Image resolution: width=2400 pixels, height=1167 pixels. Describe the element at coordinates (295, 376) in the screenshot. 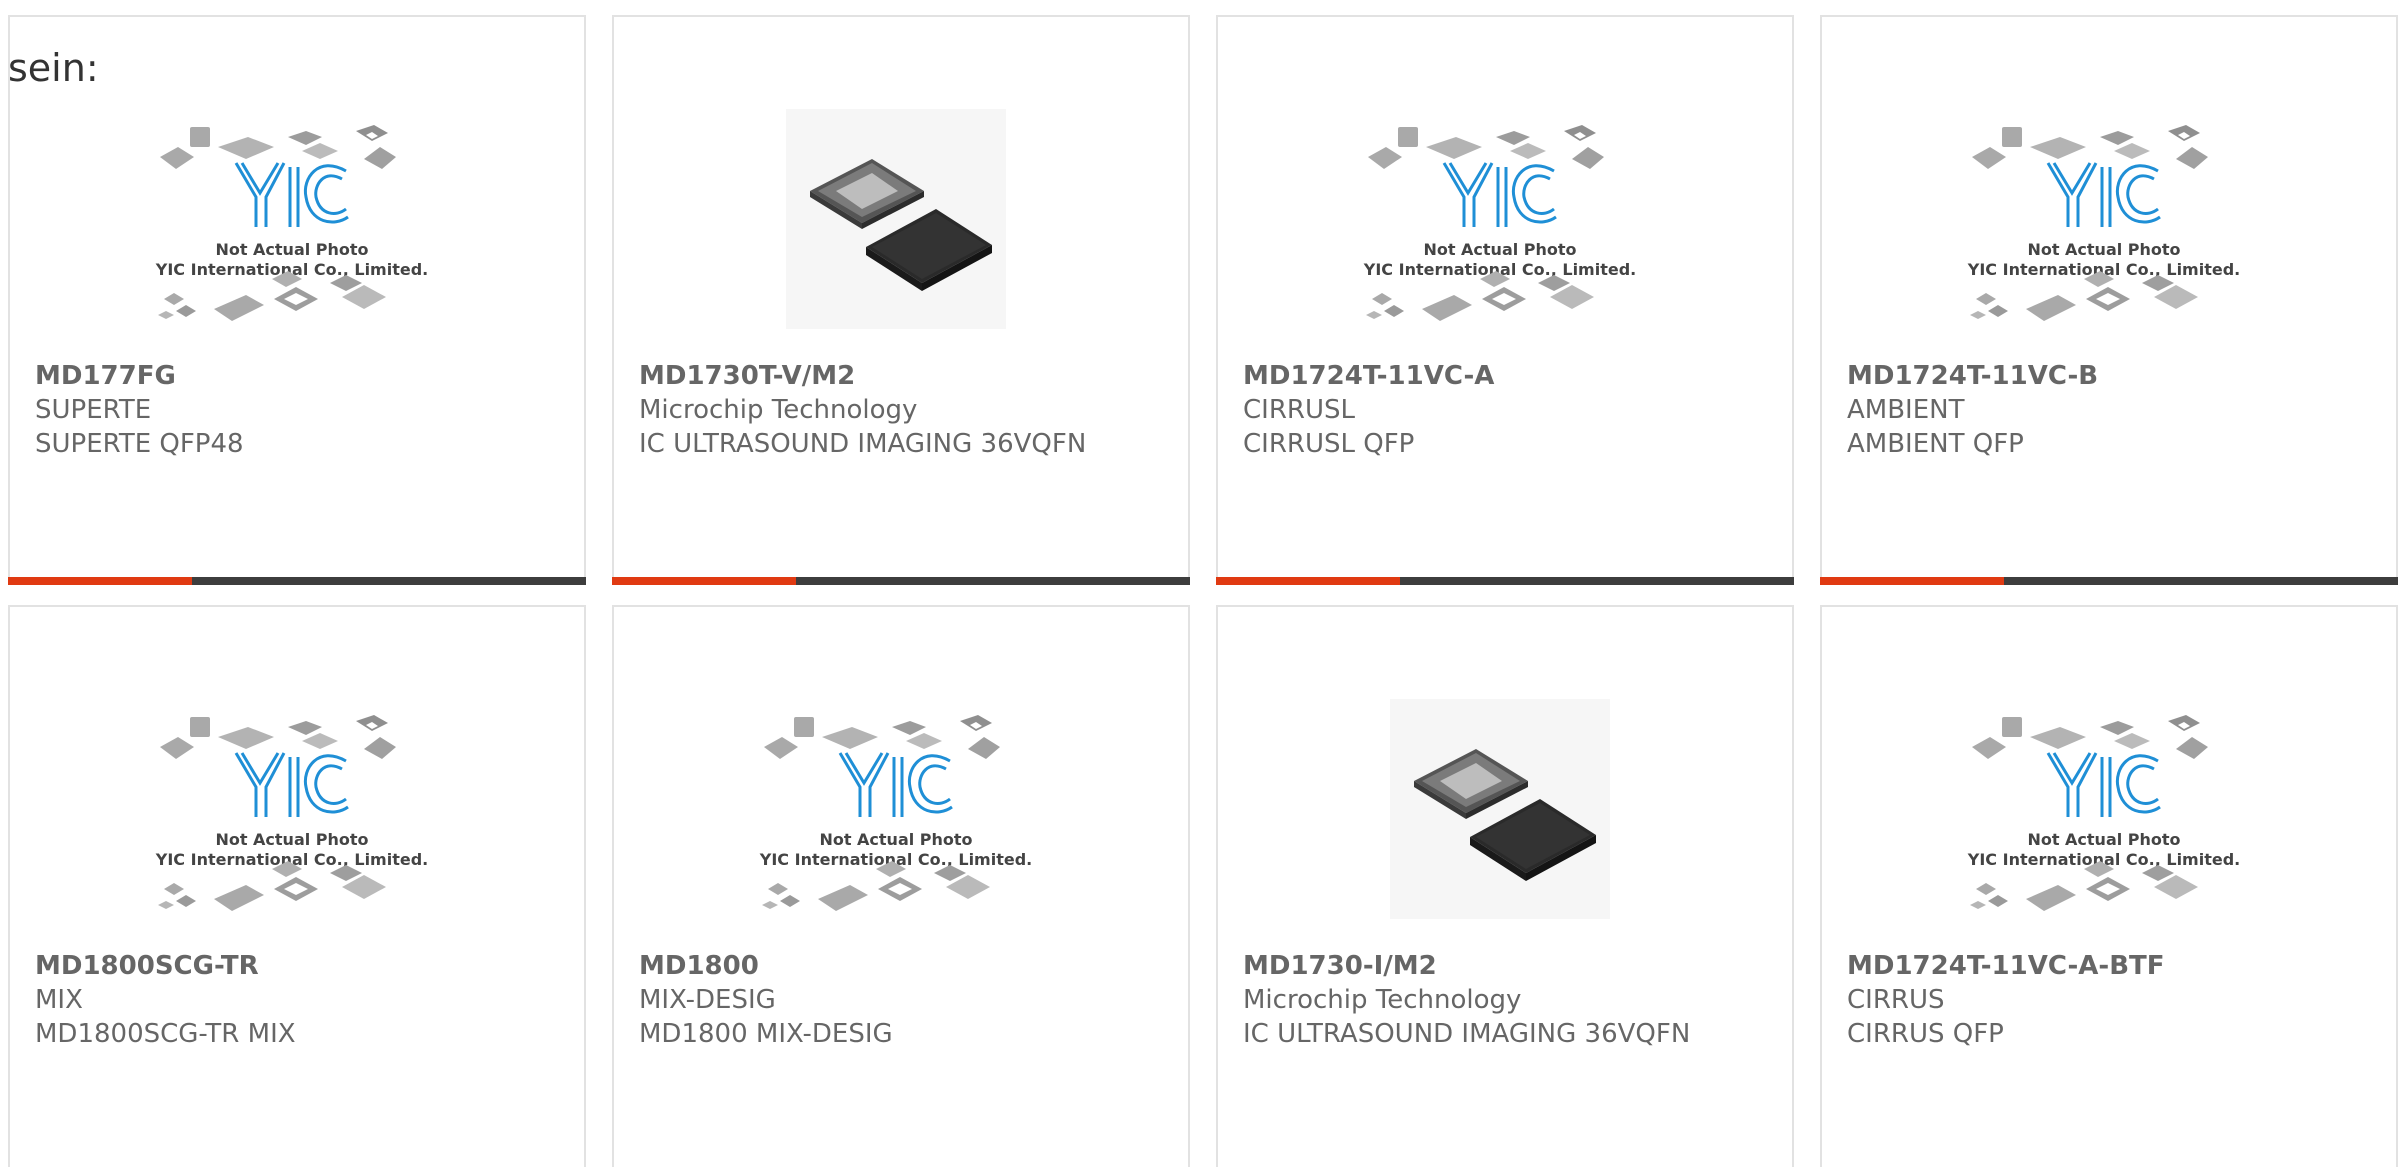

I see `part-number-link: MD177FG` at that location.